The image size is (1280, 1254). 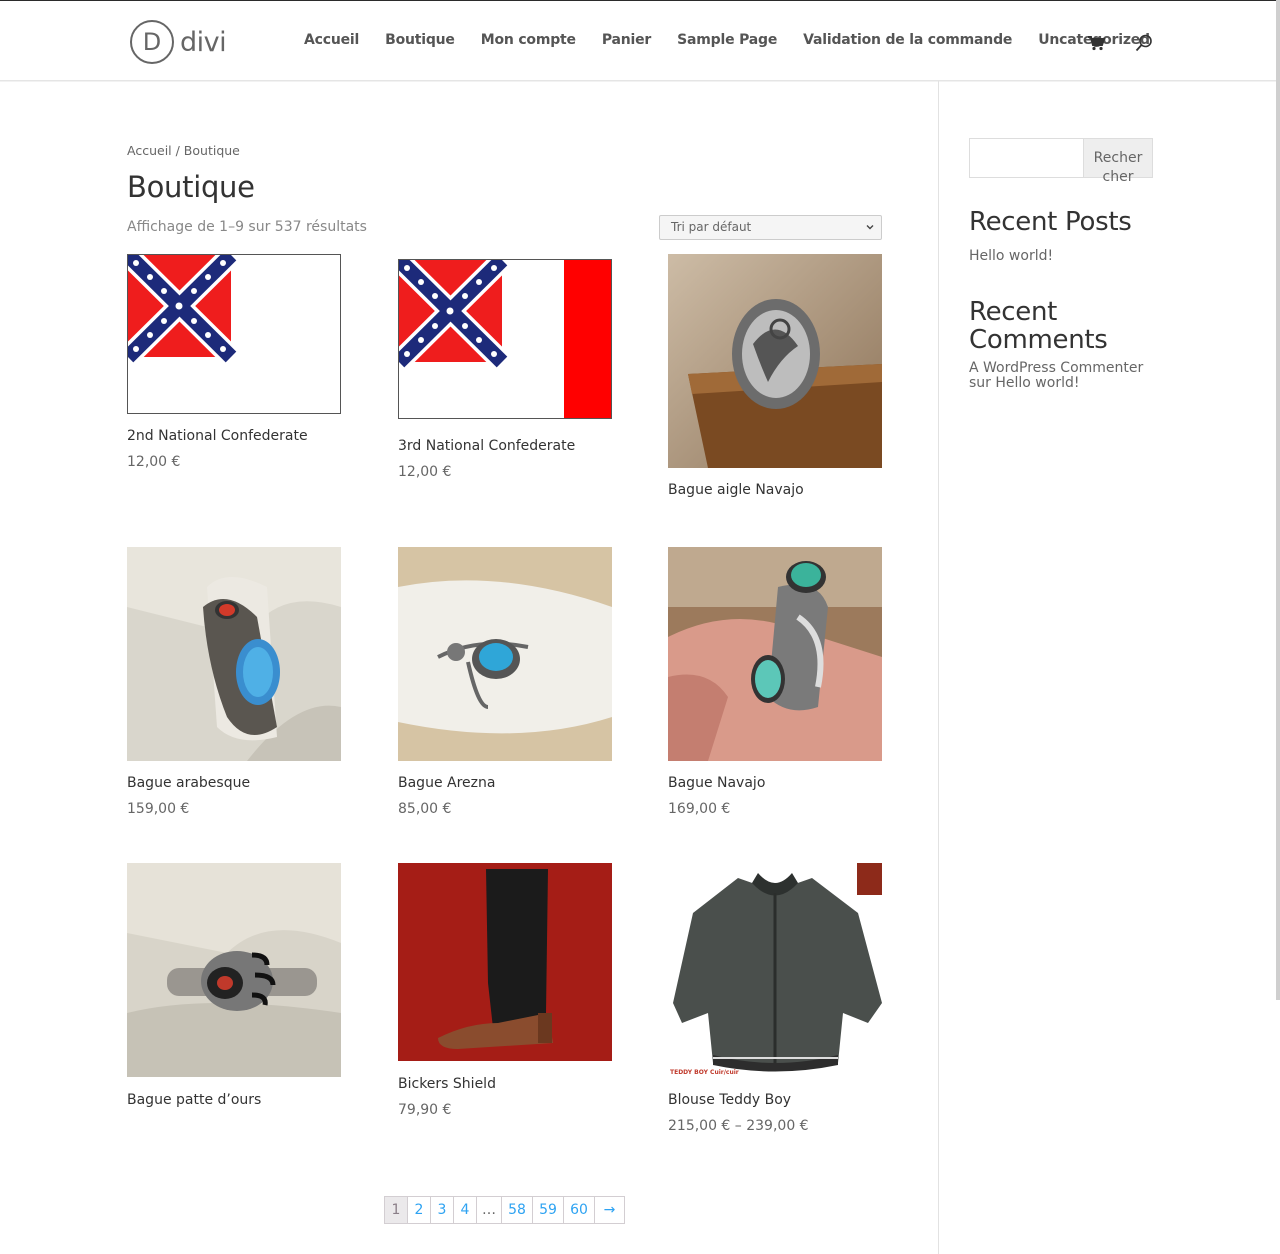 What do you see at coordinates (1118, 161) in the screenshot?
I see `sidebar-search-button: Recher cher` at bounding box center [1118, 161].